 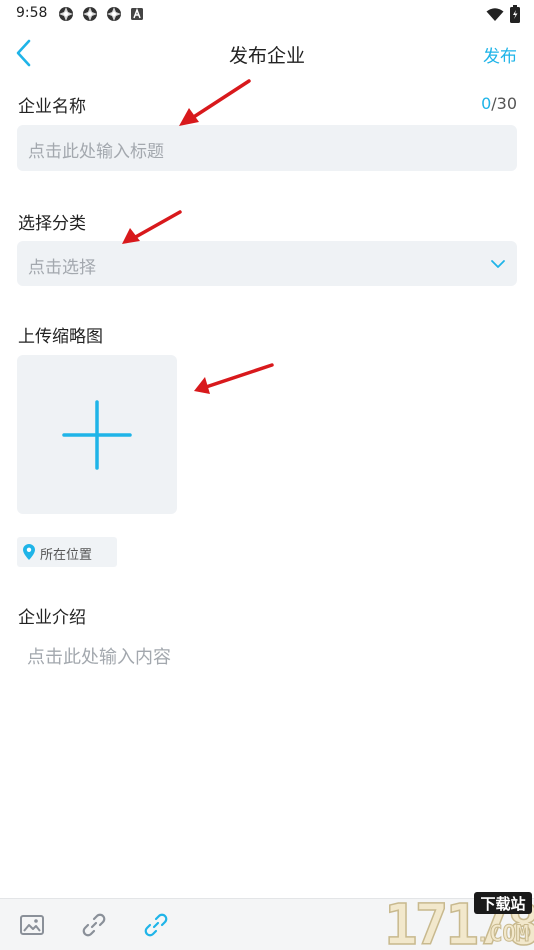 I want to click on publish-button: 发布, so click(x=500, y=54).